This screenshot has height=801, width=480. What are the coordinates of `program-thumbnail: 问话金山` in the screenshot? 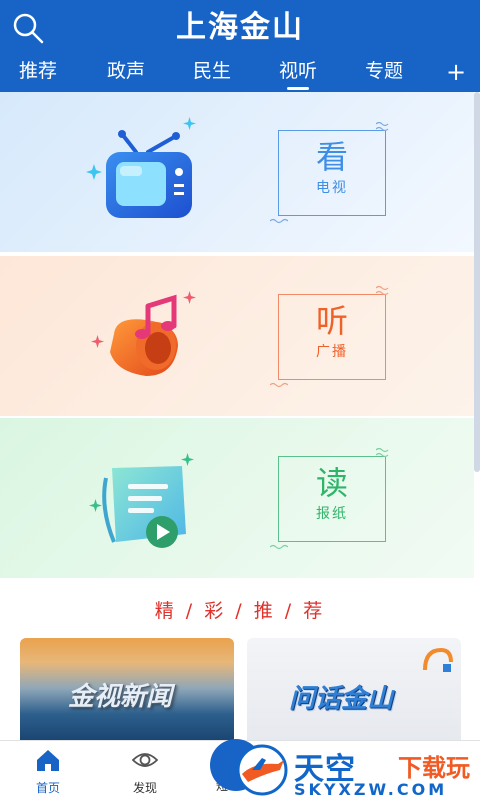 It's located at (354, 694).